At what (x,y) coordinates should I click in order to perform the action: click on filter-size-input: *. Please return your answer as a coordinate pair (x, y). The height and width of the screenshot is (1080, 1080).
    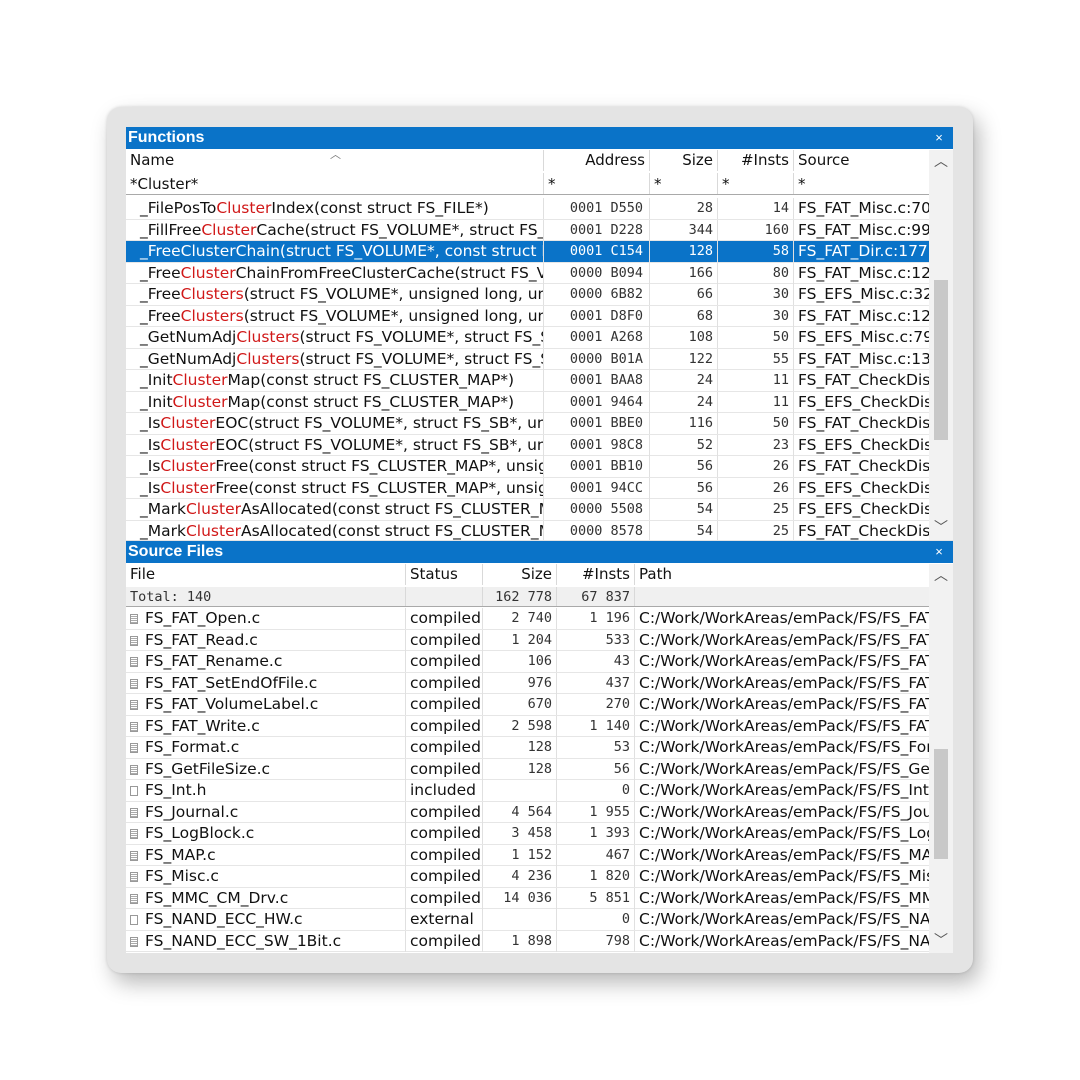
    Looking at the image, I should click on (684, 183).